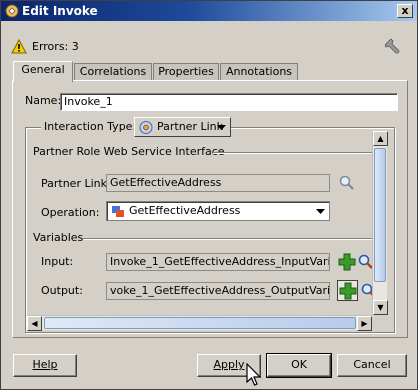 The image size is (418, 390). What do you see at coordinates (129, 151) in the screenshot?
I see `partner-role-section-title: Partner Role Web Service Interface` at bounding box center [129, 151].